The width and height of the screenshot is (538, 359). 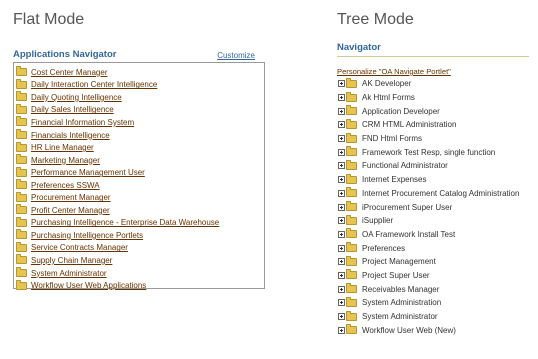 I want to click on tree-node-label: Application Developer, so click(x=401, y=111).